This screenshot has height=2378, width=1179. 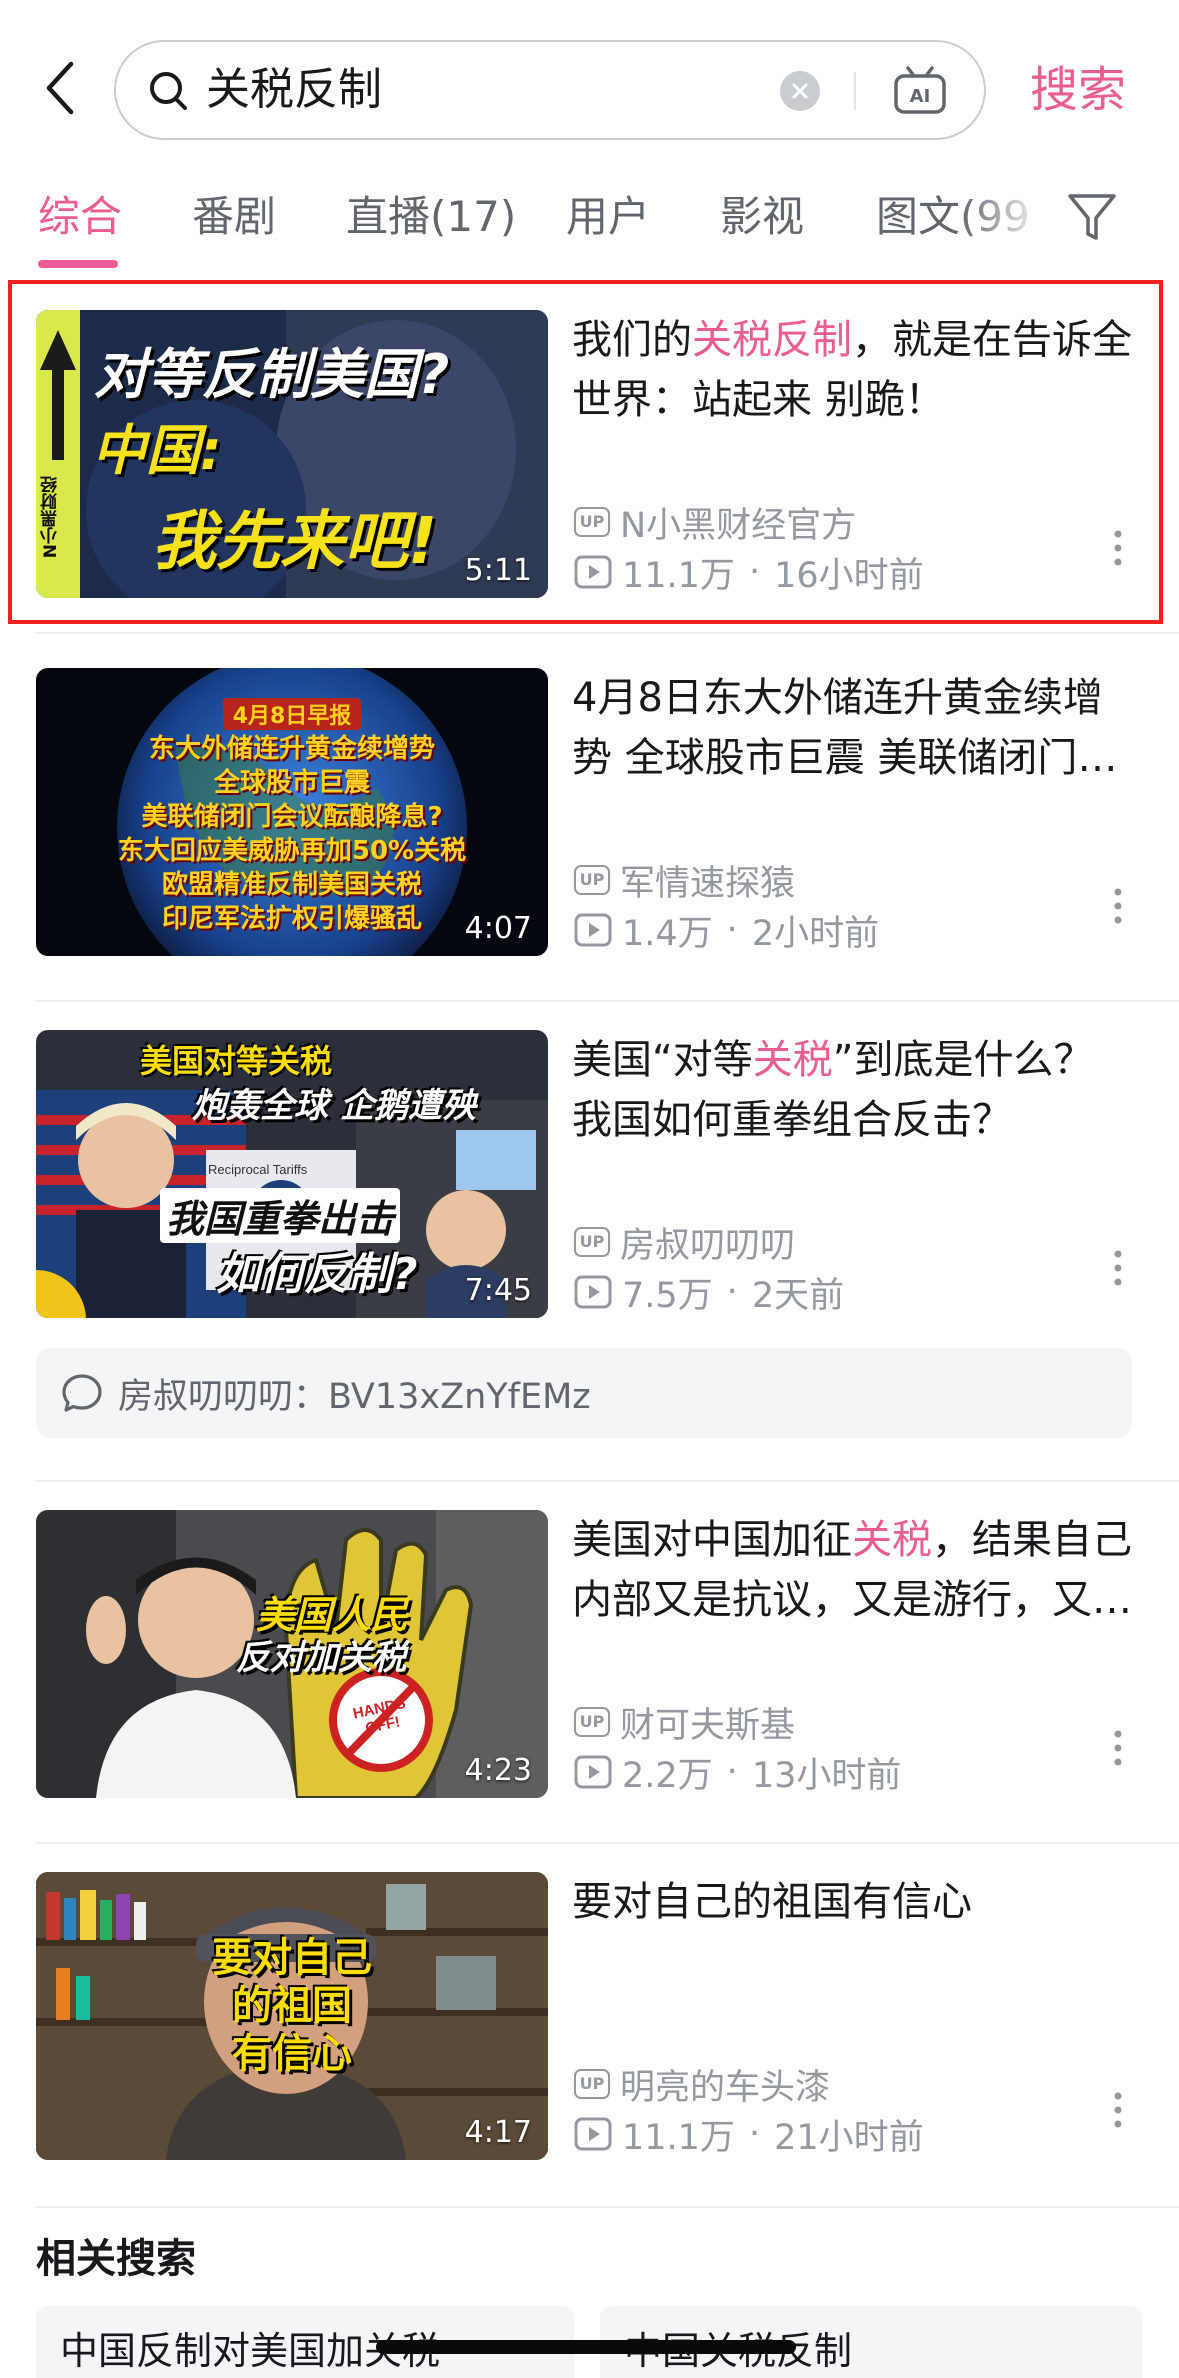 What do you see at coordinates (1078, 90) in the screenshot?
I see `search-submit-button: 搜索` at bounding box center [1078, 90].